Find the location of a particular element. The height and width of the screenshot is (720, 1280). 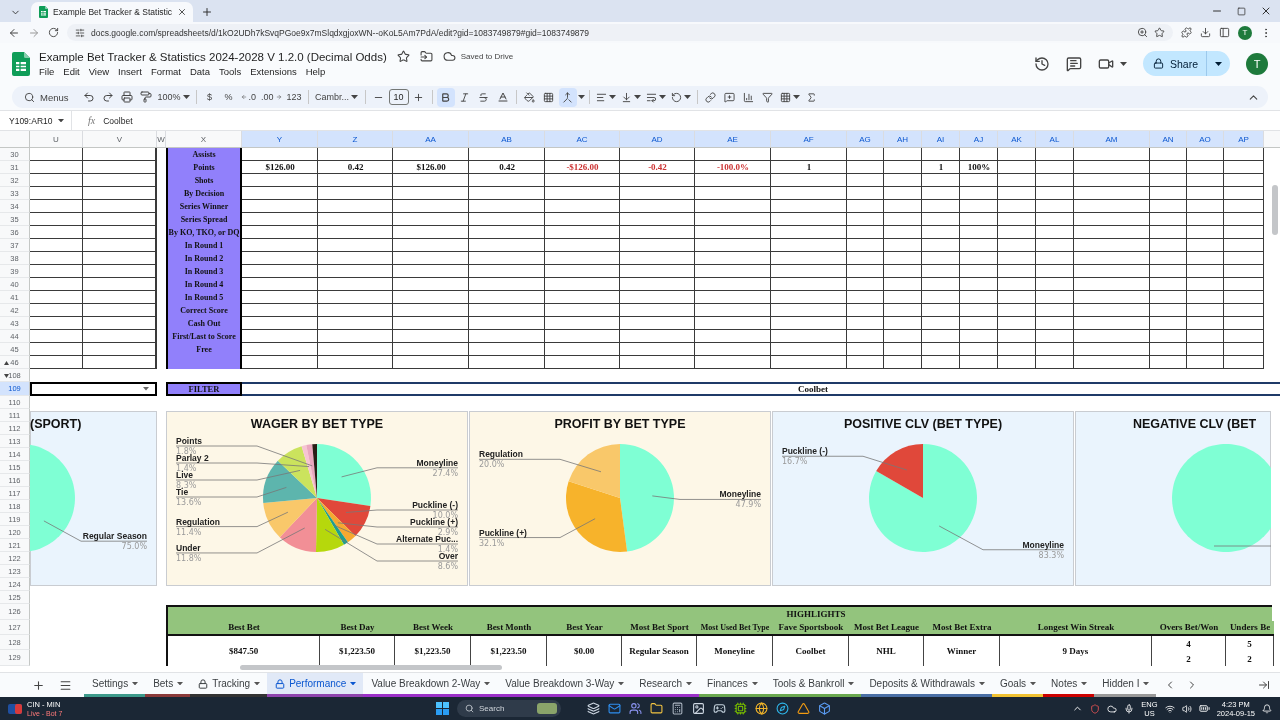

sheet-tab: Tools & Bankroll is located at coordinates (813, 685).